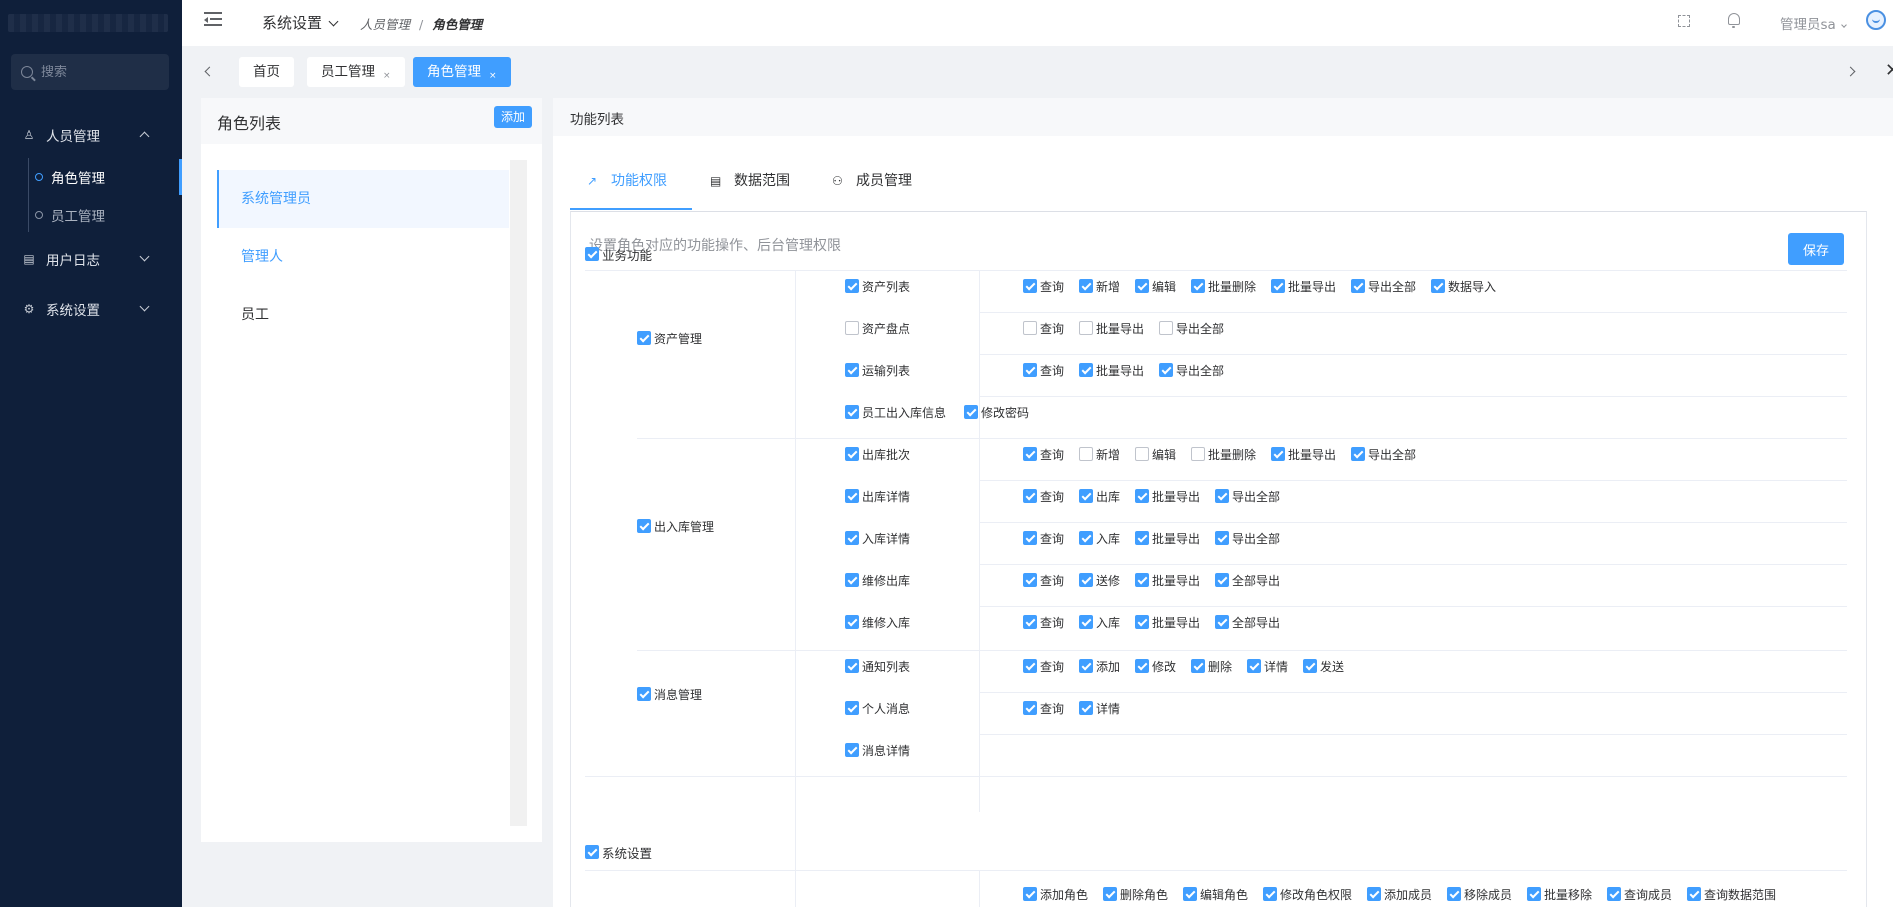 The height and width of the screenshot is (907, 1893). Describe the element at coordinates (669, 338) in the screenshot. I see `checkbox-group-1: 资产管理` at that location.